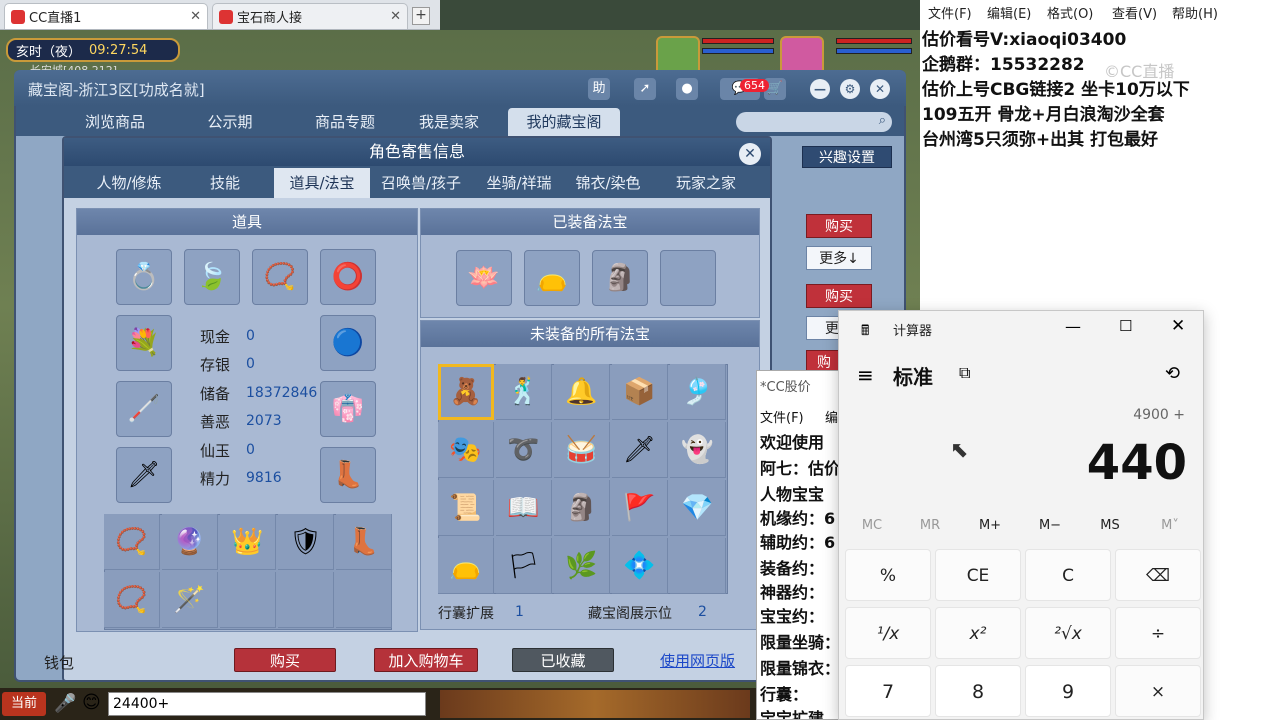 This screenshot has height=720, width=1280. Describe the element at coordinates (582, 392) in the screenshot. I see `bell-treasure-icon: 🔔` at that location.